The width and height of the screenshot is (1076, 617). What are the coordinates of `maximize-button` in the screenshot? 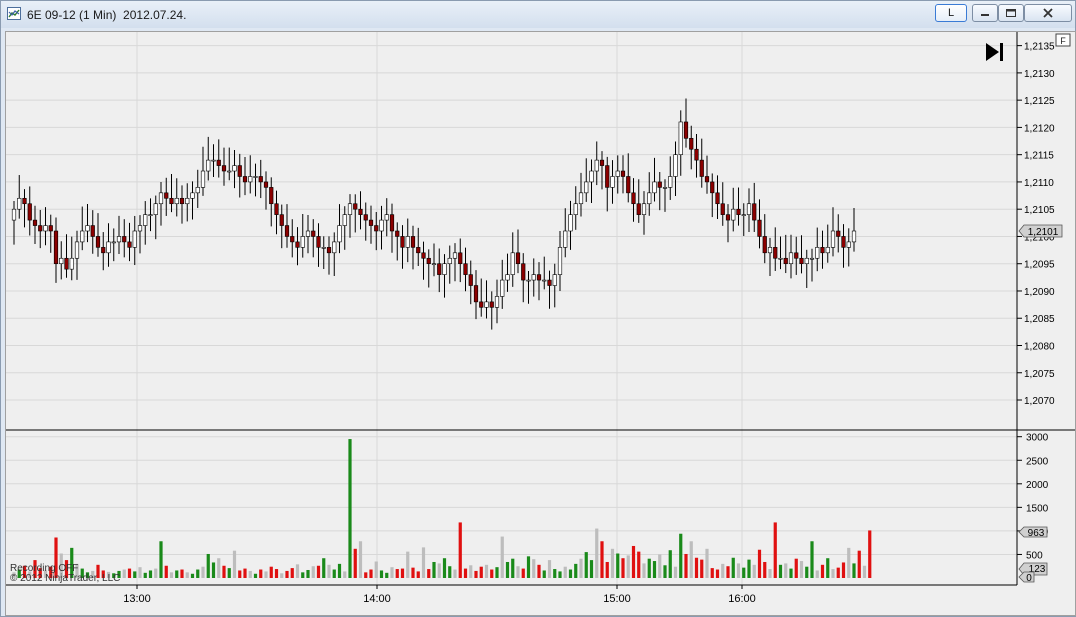 It's located at (1011, 13).